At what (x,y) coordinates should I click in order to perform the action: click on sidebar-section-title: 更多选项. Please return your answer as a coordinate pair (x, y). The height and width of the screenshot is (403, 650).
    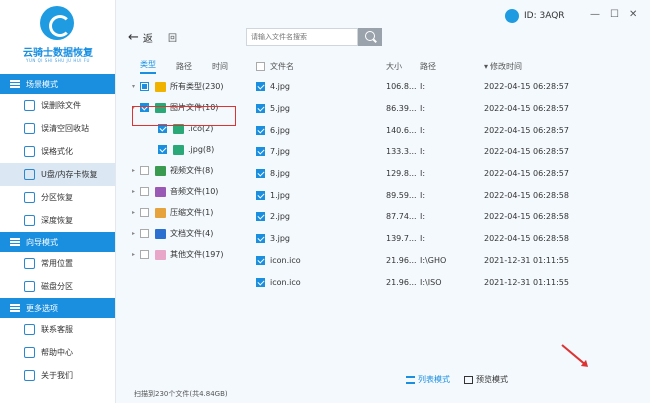
    Looking at the image, I should click on (42, 308).